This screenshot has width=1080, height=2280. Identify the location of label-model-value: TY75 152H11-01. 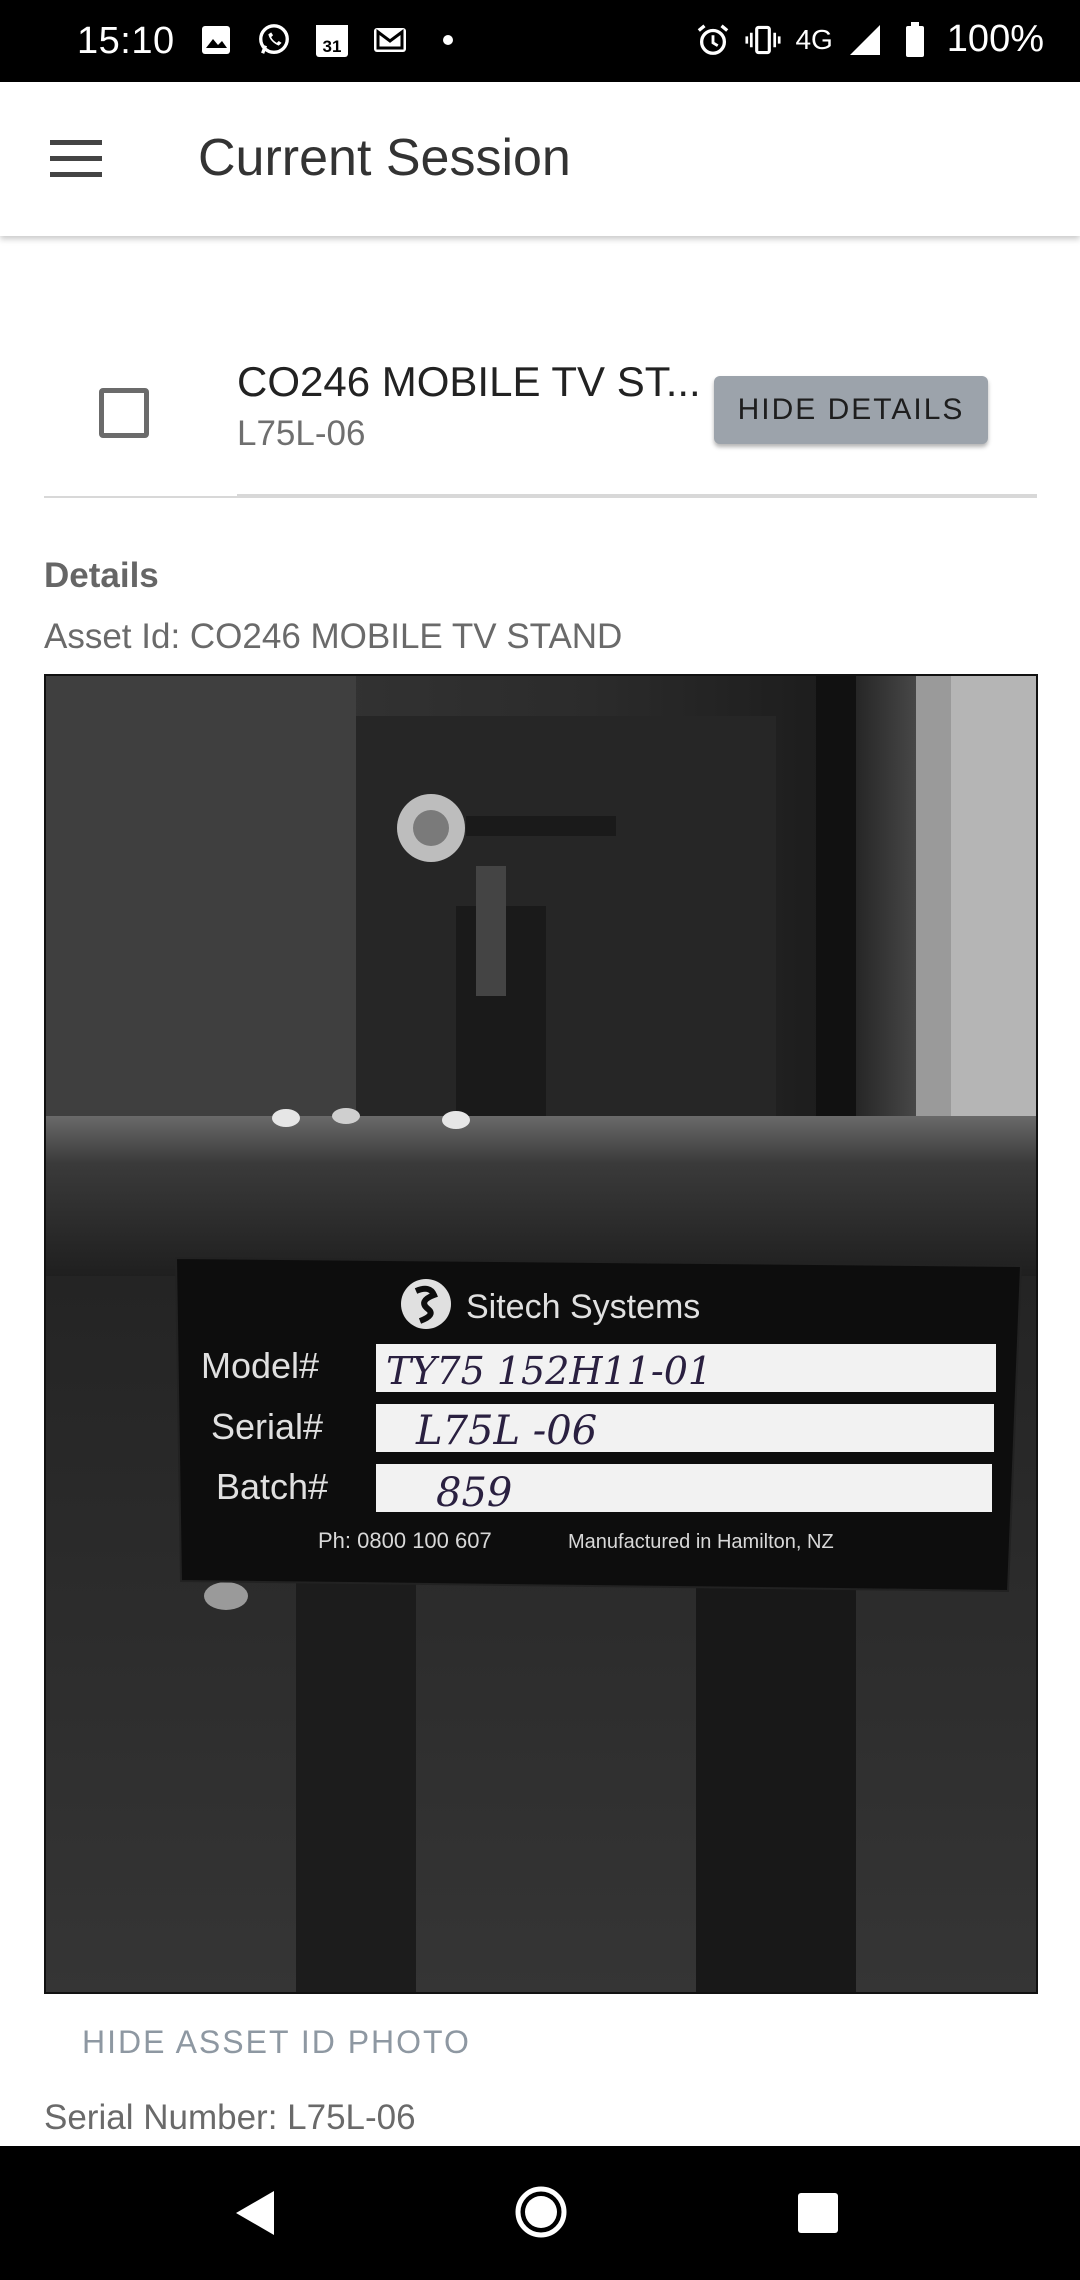
(549, 1371).